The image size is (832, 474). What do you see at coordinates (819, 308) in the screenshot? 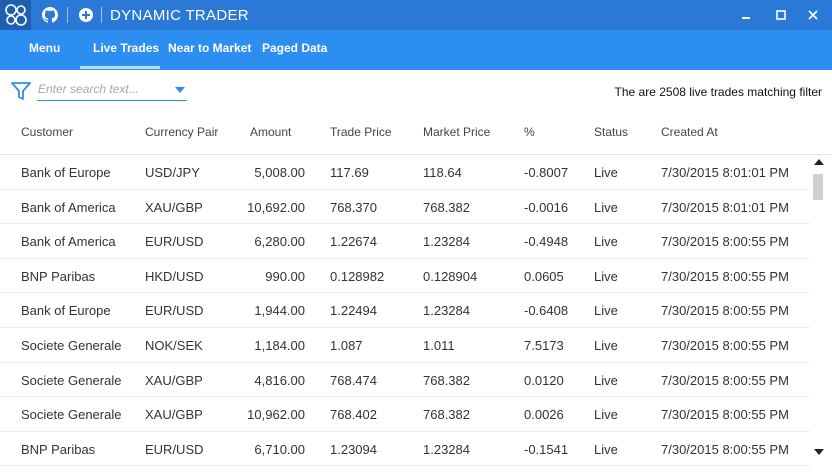
I see `vertical-scrollbar` at bounding box center [819, 308].